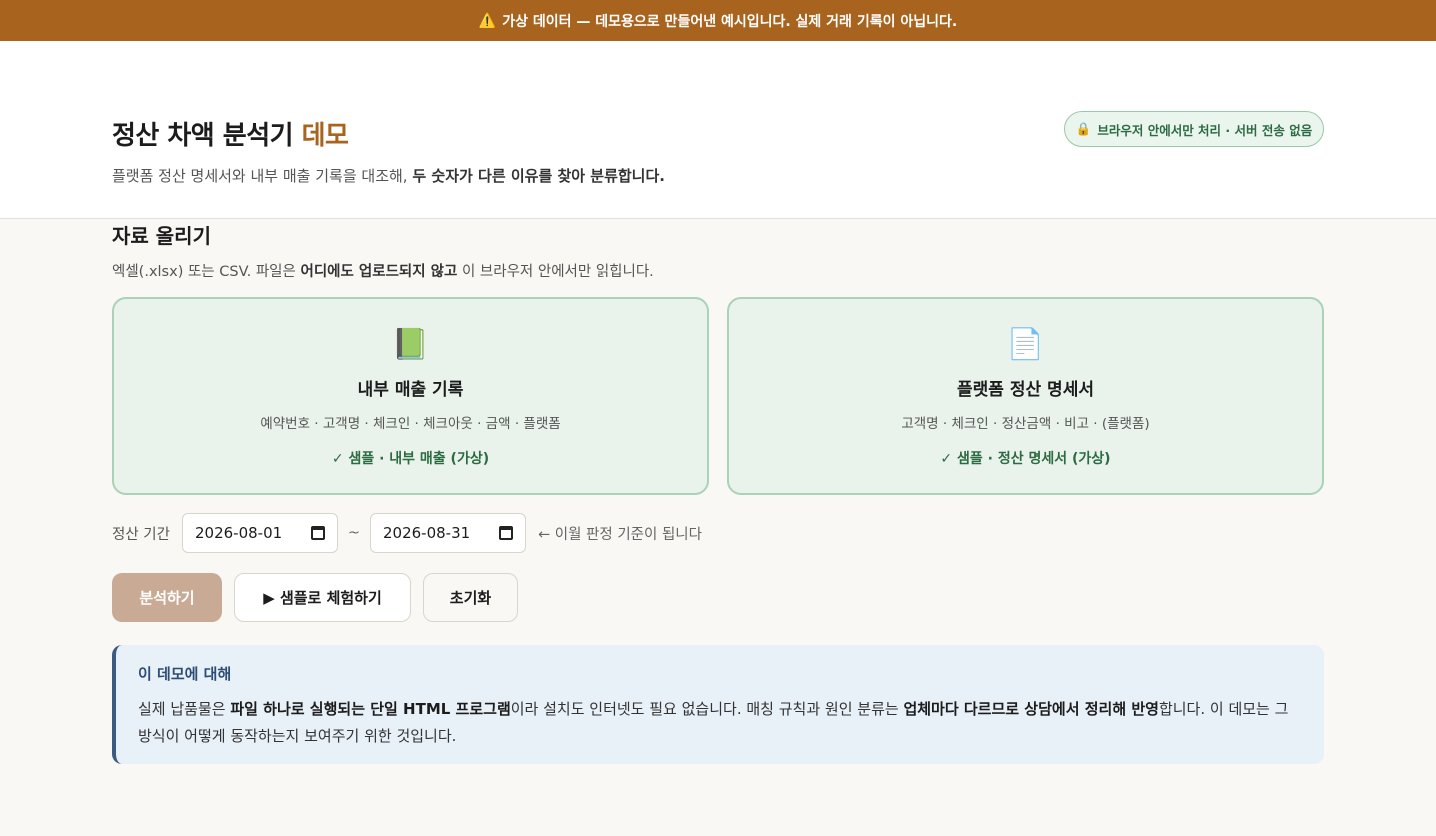 This screenshot has width=1436, height=836. Describe the element at coordinates (704, 709) in the screenshot. I see `about-text-2: 이라 설치도 인터넷도 필요 없습니다. 매칭 규칙과 원인 분류는` at that location.